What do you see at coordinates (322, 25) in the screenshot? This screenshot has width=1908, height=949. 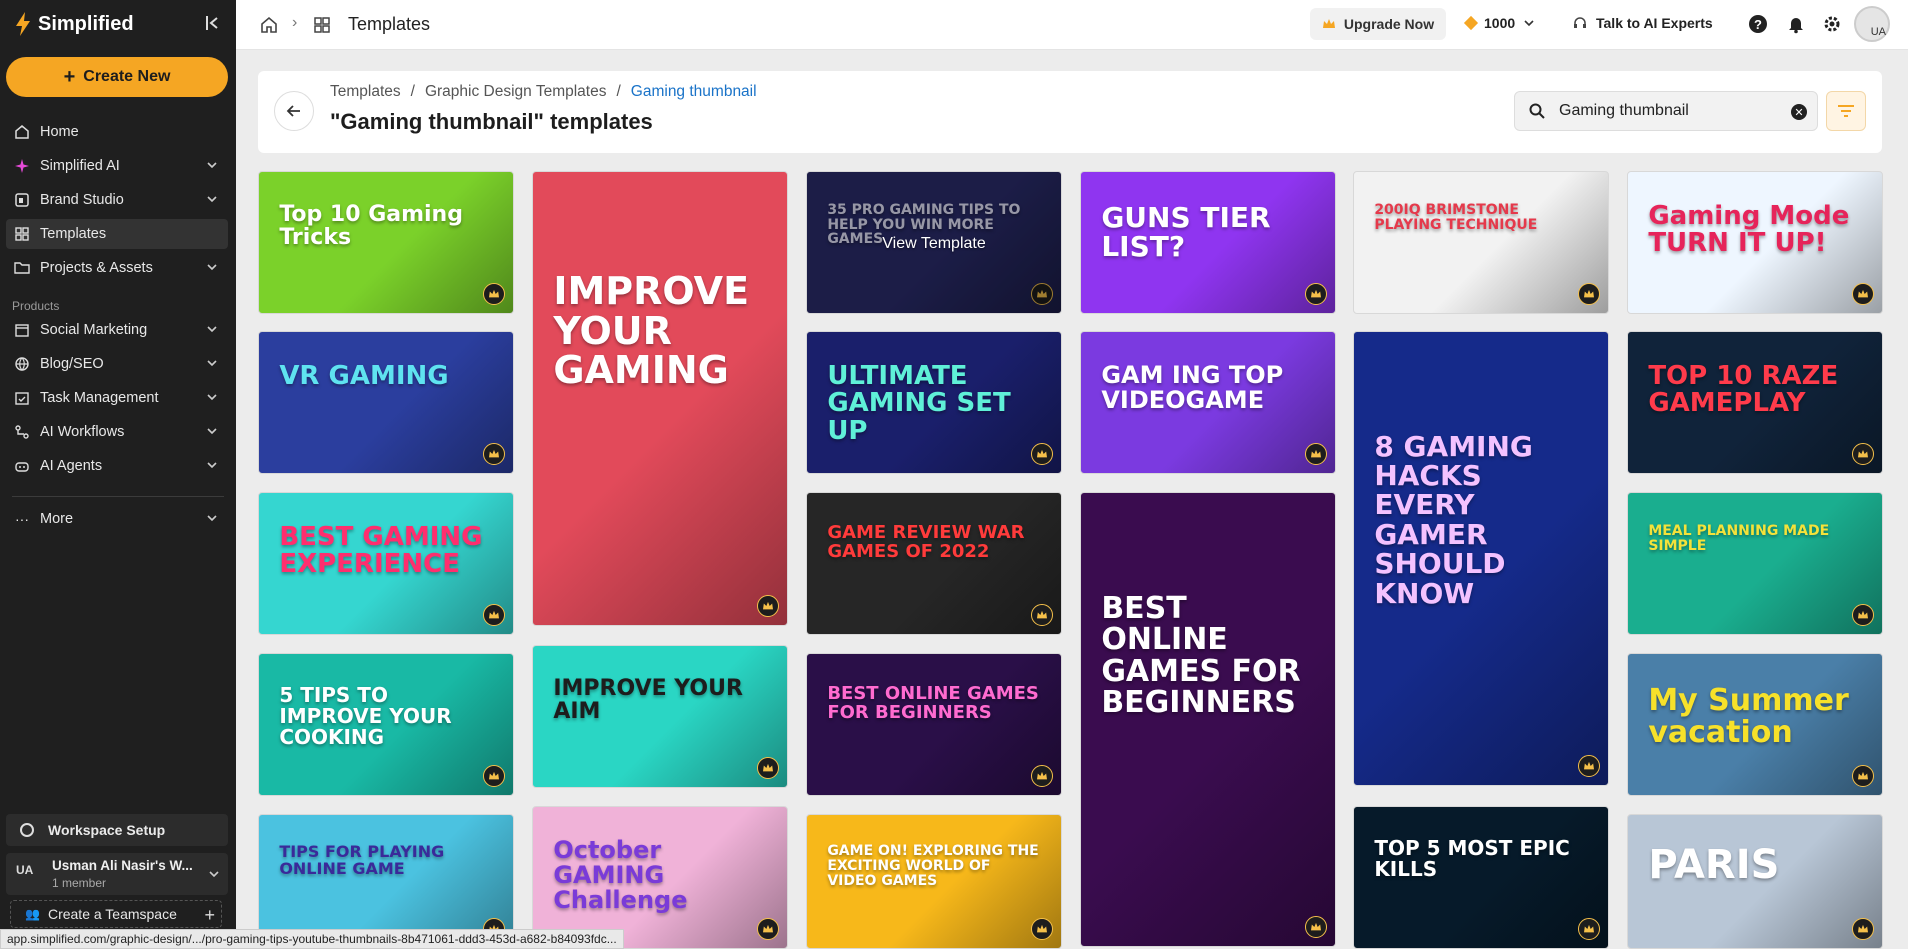 I see `grid-icon` at bounding box center [322, 25].